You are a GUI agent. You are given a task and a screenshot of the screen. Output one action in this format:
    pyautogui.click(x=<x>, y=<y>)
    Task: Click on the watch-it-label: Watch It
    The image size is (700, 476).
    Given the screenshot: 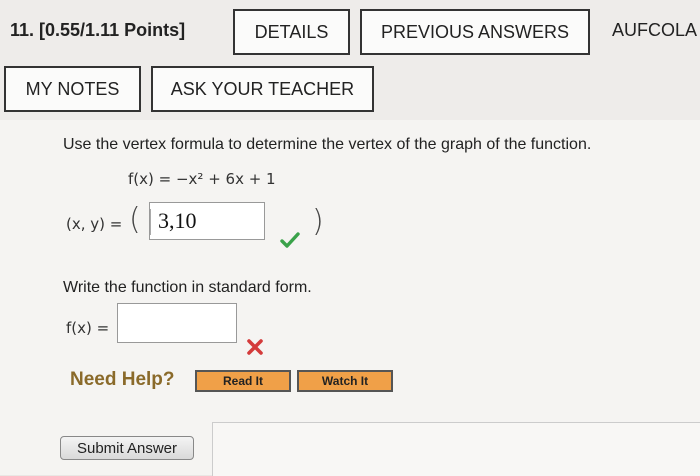 What is the action you would take?
    pyautogui.click(x=345, y=381)
    